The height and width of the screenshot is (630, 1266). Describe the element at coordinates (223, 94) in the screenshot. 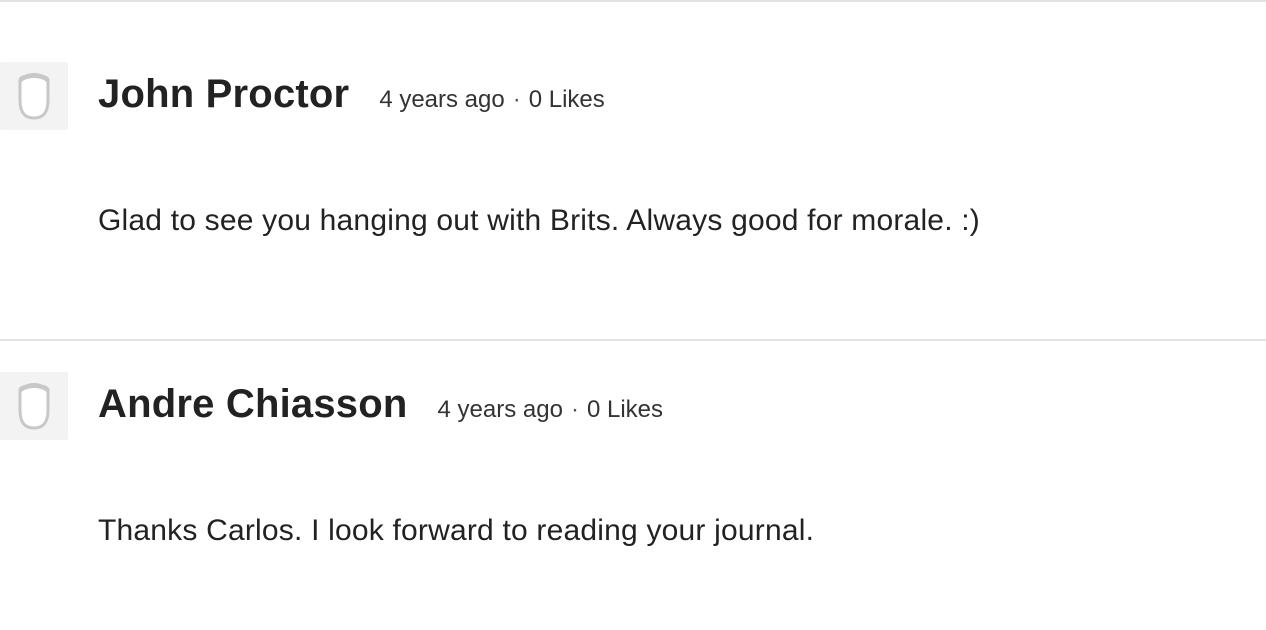

I see `comment-author: John Proctor` at that location.